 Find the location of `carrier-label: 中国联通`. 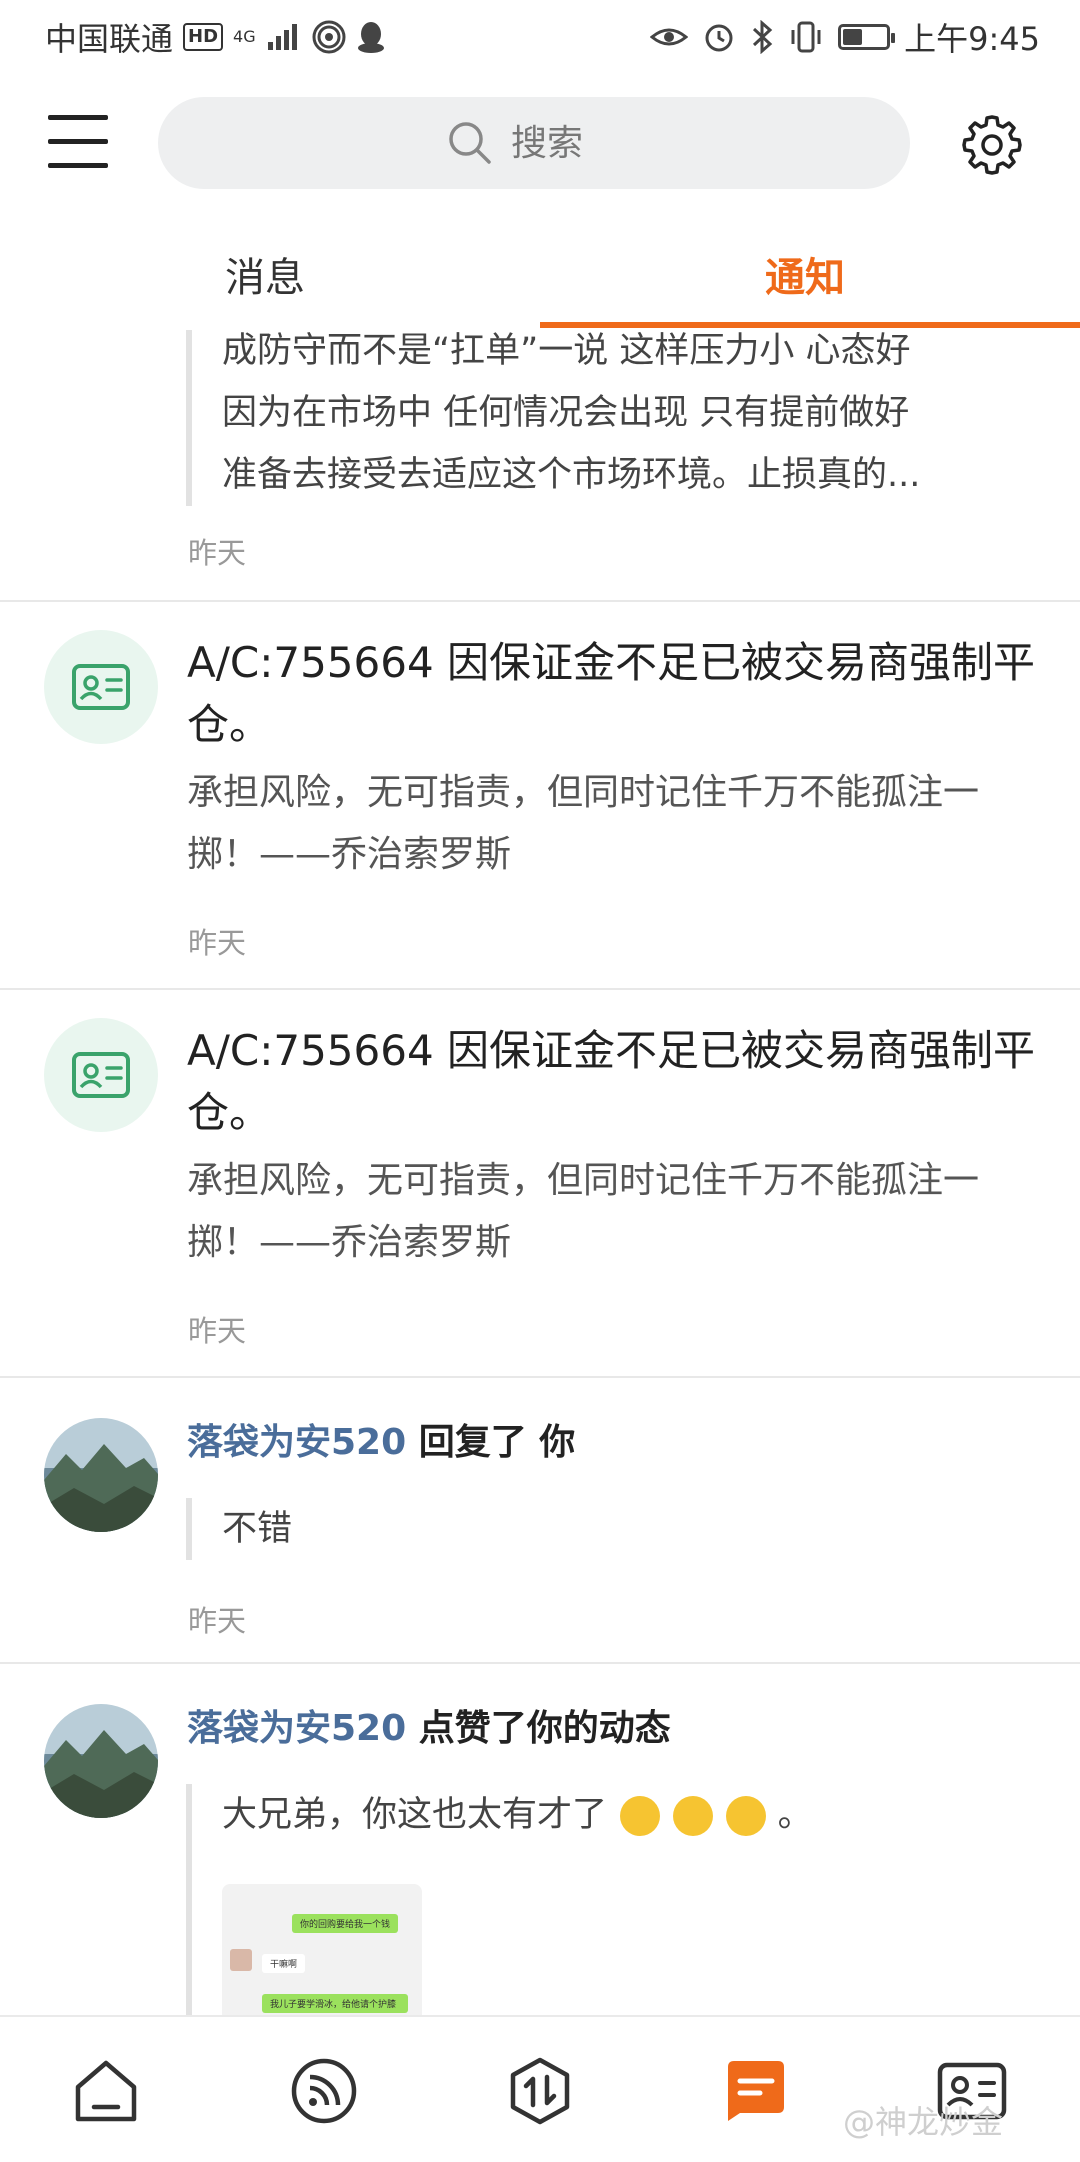

carrier-label: 中国联通 is located at coordinates (109, 39).